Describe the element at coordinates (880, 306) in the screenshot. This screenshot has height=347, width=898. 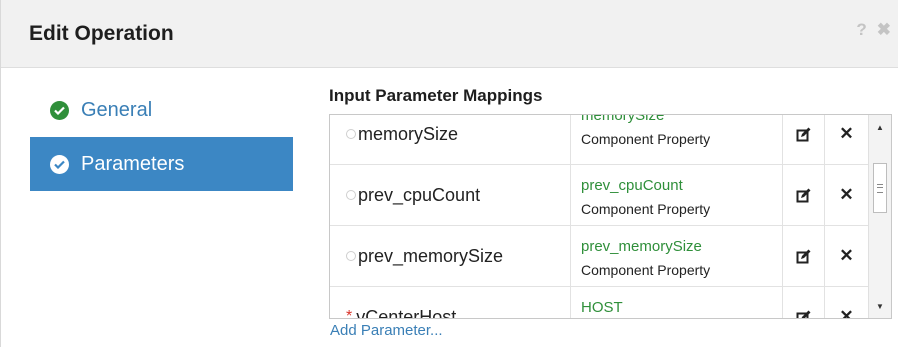
I see `scroll-down-icon: ▼` at that location.